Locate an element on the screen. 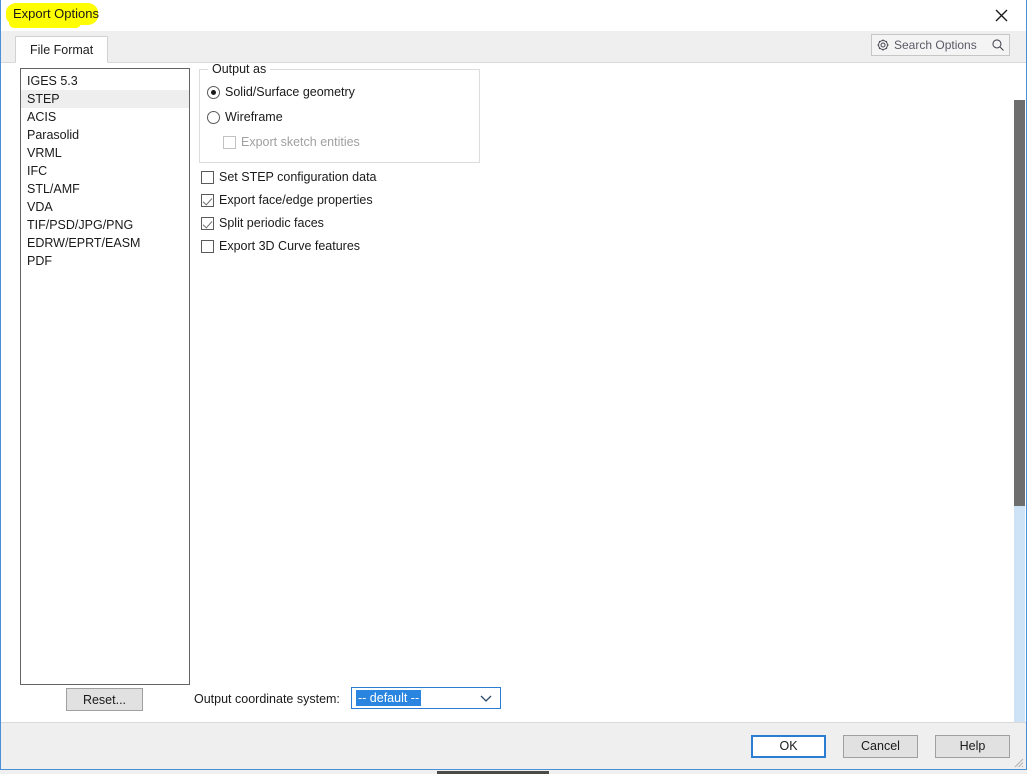 This screenshot has height=774, width=1027. resize-grip-icon is located at coordinates (1017, 761).